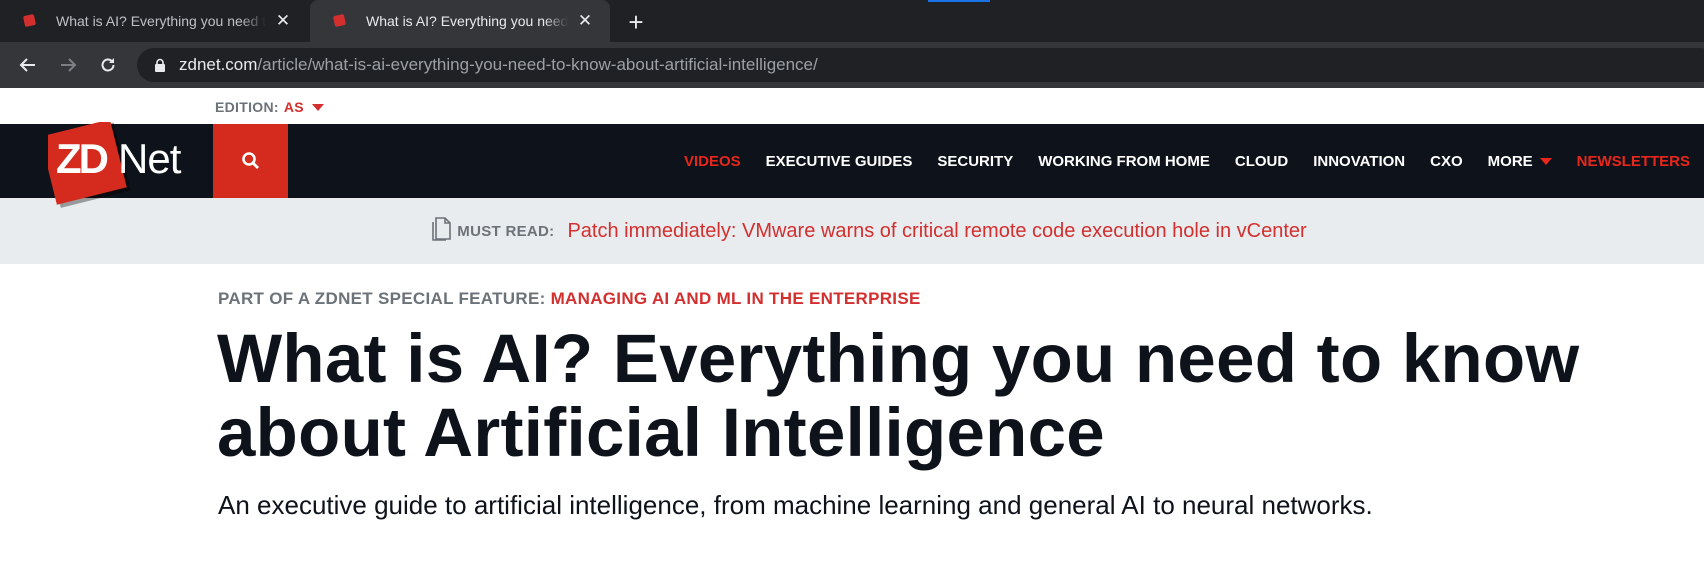  Describe the element at coordinates (736, 298) in the screenshot. I see `feature-link: MANAGING AI AND ML IN THE ENTERPRISE` at that location.